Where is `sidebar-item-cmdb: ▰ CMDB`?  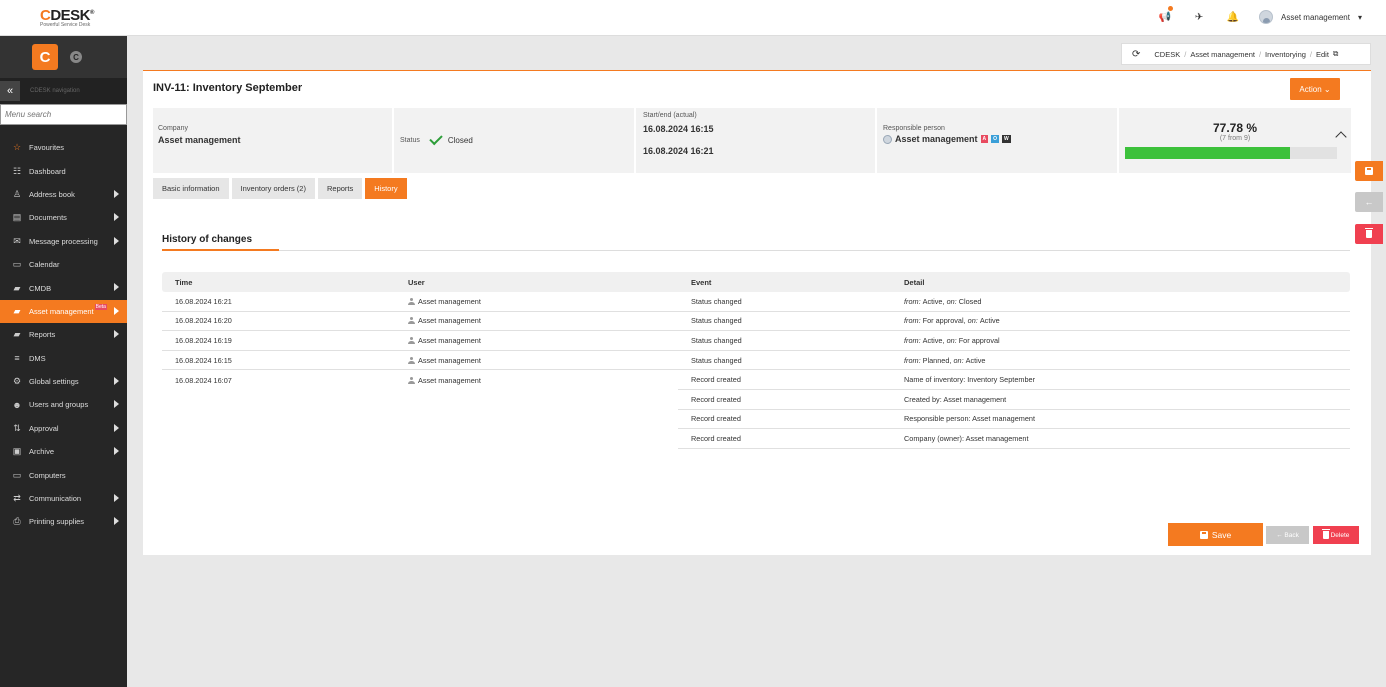 sidebar-item-cmdb: ▰ CMDB is located at coordinates (63, 287).